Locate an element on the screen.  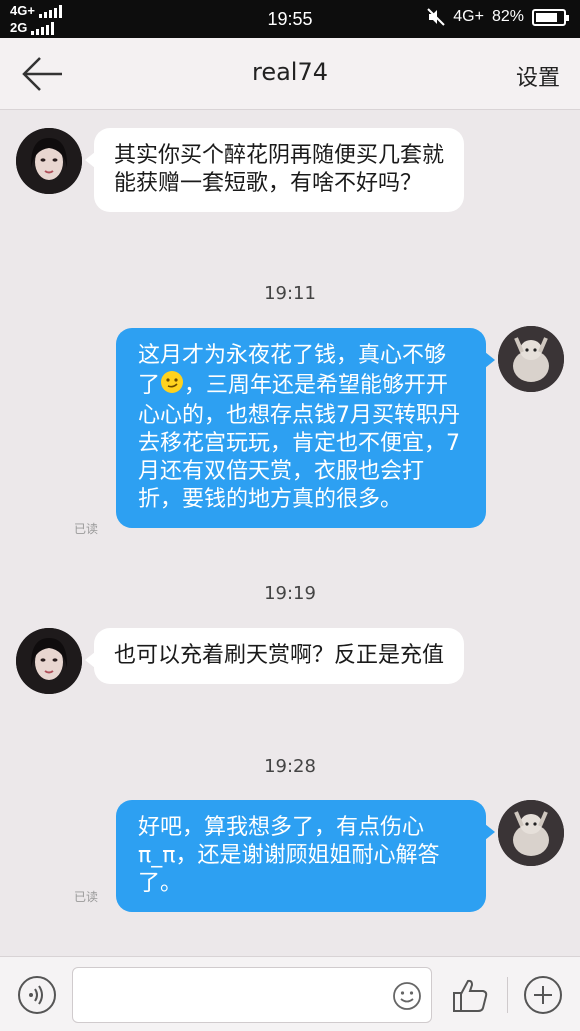
timestamp: 19:28 is located at coordinates (290, 766).